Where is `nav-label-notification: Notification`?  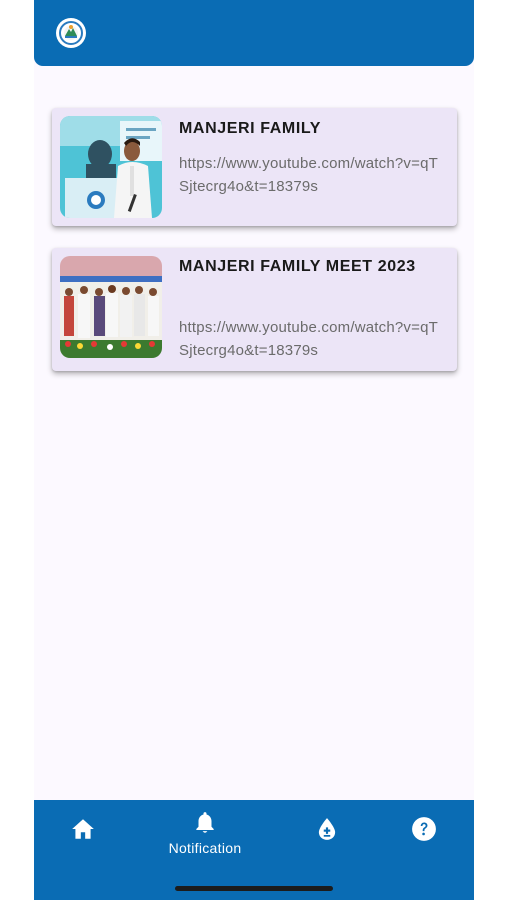
nav-label-notification: Notification is located at coordinates (205, 848).